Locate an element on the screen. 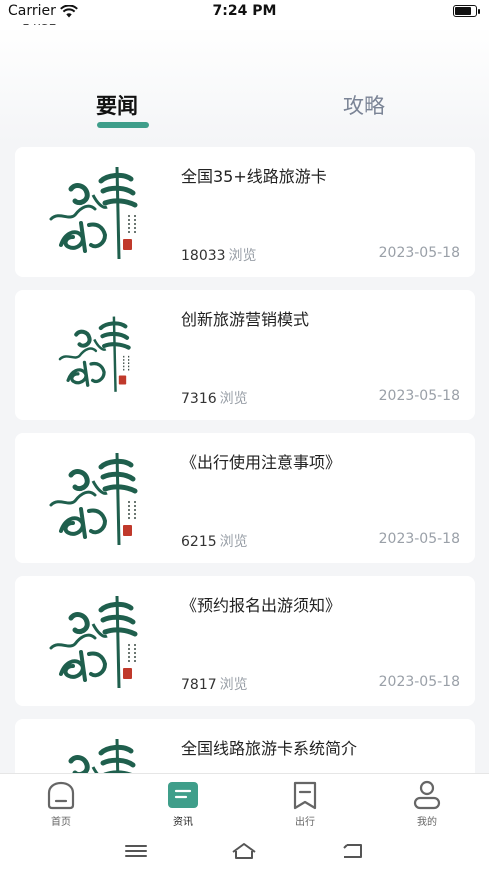 The image size is (489, 875). nav-item-home: 首页 is located at coordinates (61, 803).